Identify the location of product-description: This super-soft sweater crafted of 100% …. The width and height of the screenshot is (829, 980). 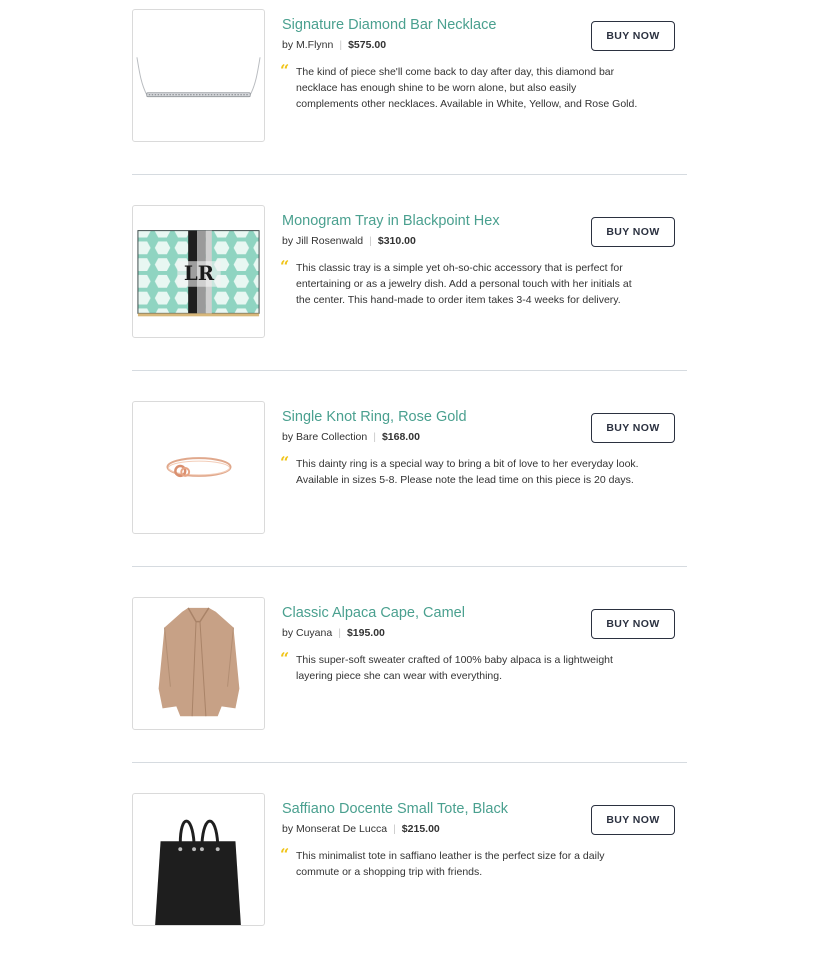
(454, 668).